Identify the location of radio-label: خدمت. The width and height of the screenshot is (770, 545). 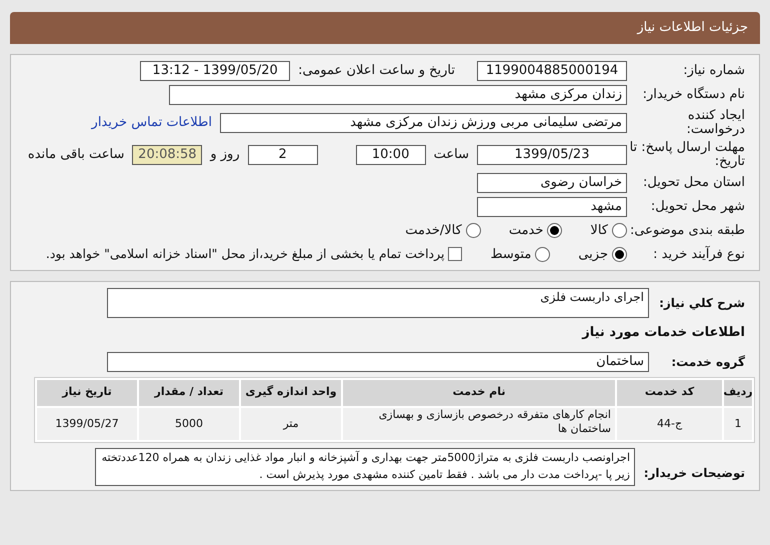
(526, 231).